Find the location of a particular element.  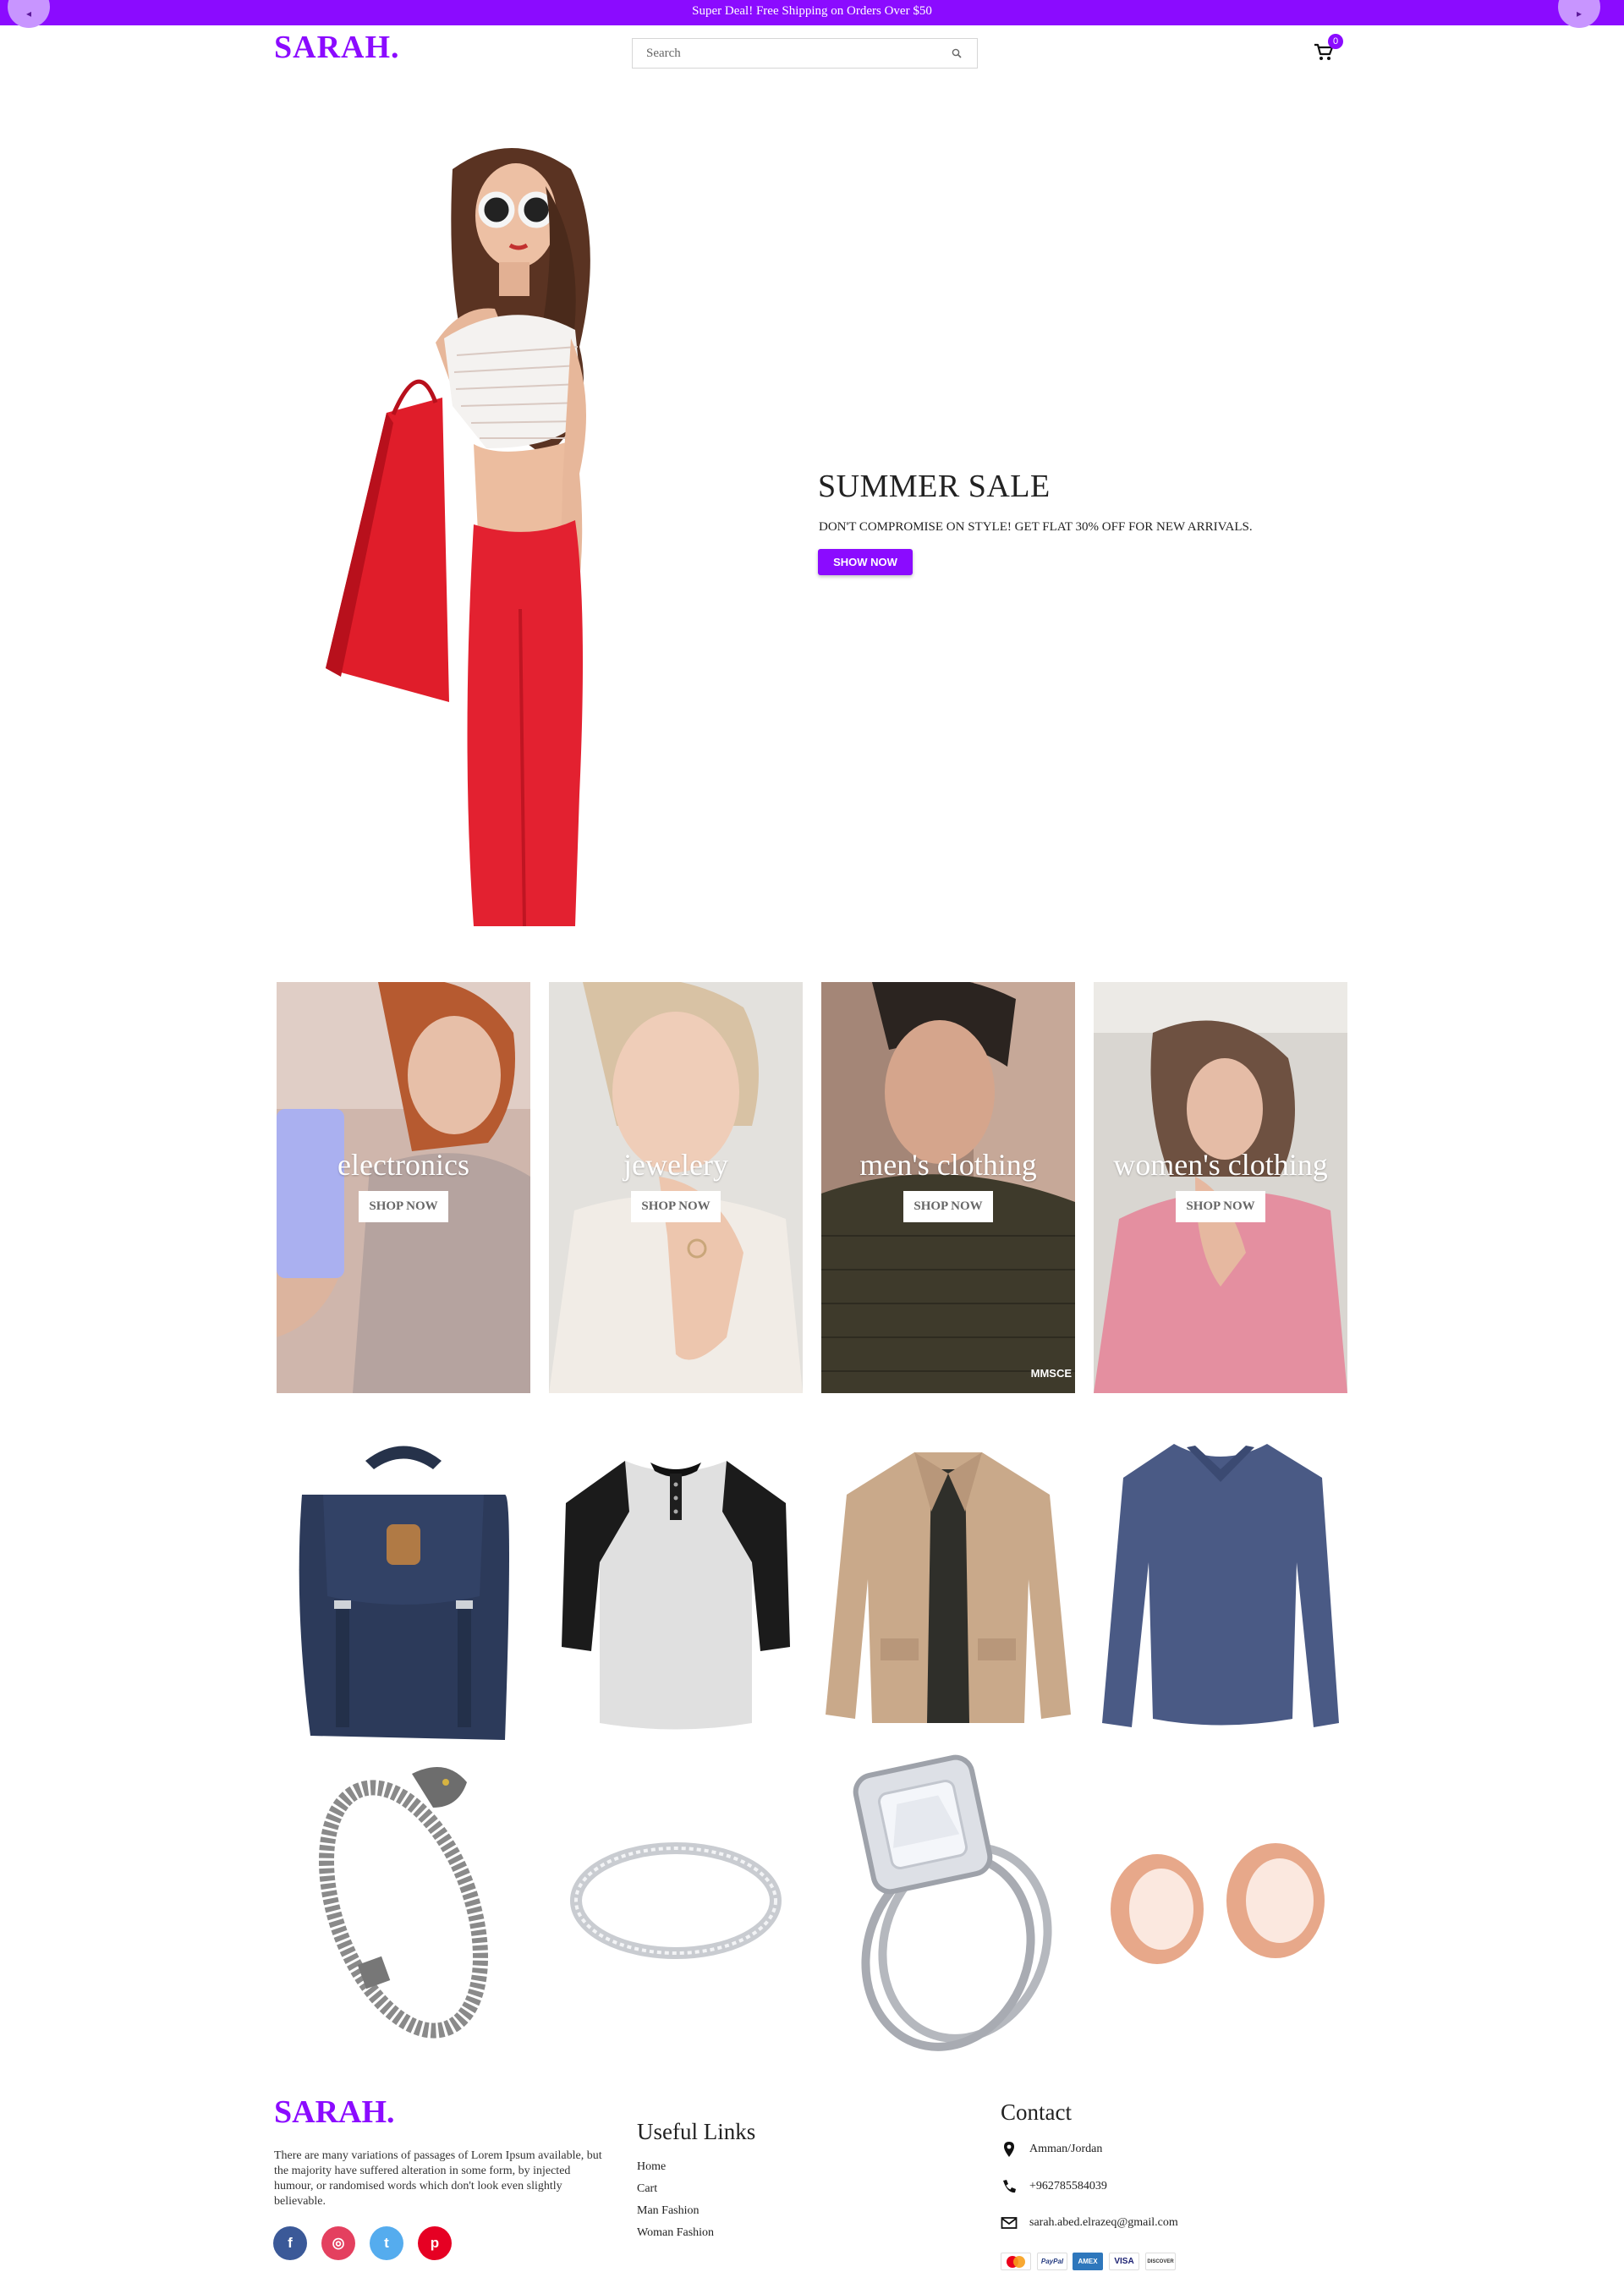

footer-link-man-fashion: Man Fashion is located at coordinates (675, 2214).